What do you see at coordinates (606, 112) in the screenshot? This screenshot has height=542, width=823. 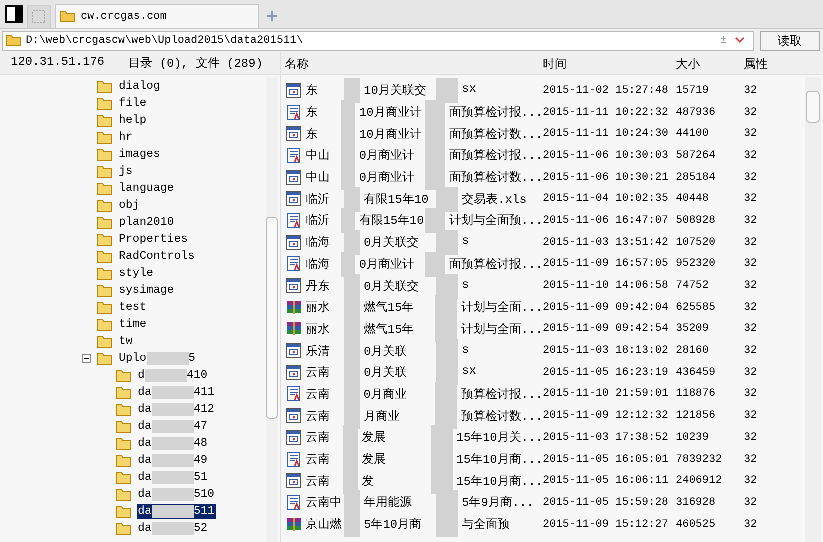 I see `modified-time: 2015-11-11 10:22:32` at bounding box center [606, 112].